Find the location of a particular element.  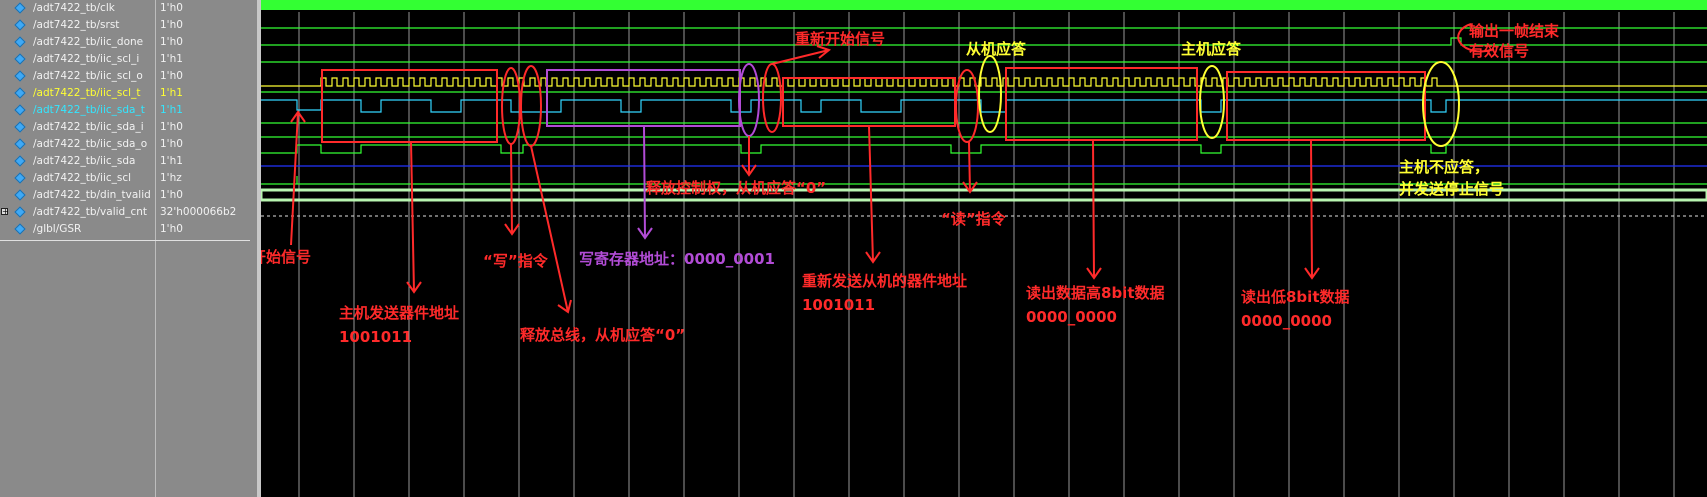

signal-name: /adt7422_tb/iic_done is located at coordinates (88, 42).